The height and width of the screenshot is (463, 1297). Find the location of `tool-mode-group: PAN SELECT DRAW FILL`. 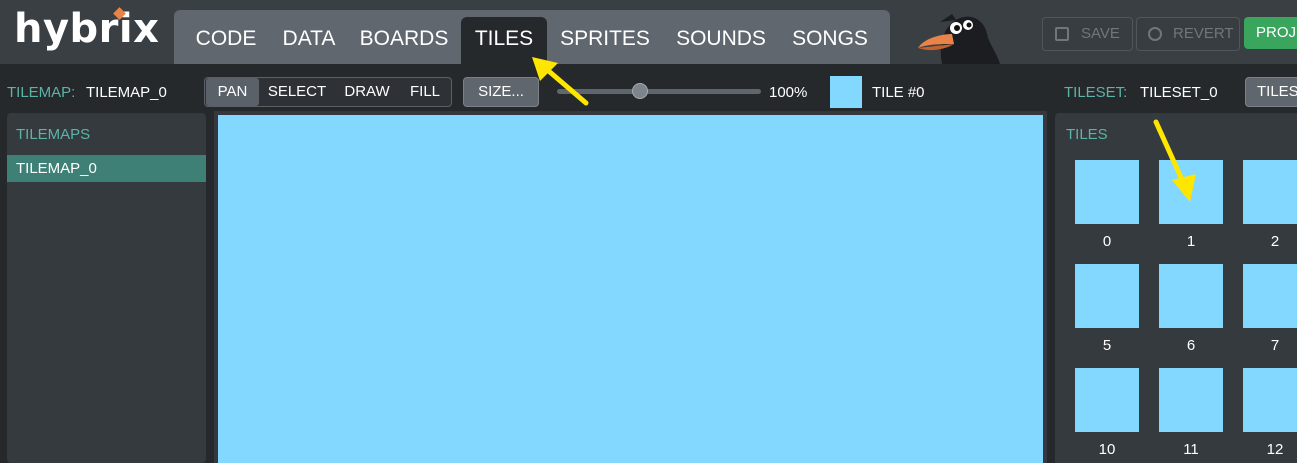

tool-mode-group: PAN SELECT DRAW FILL is located at coordinates (328, 92).